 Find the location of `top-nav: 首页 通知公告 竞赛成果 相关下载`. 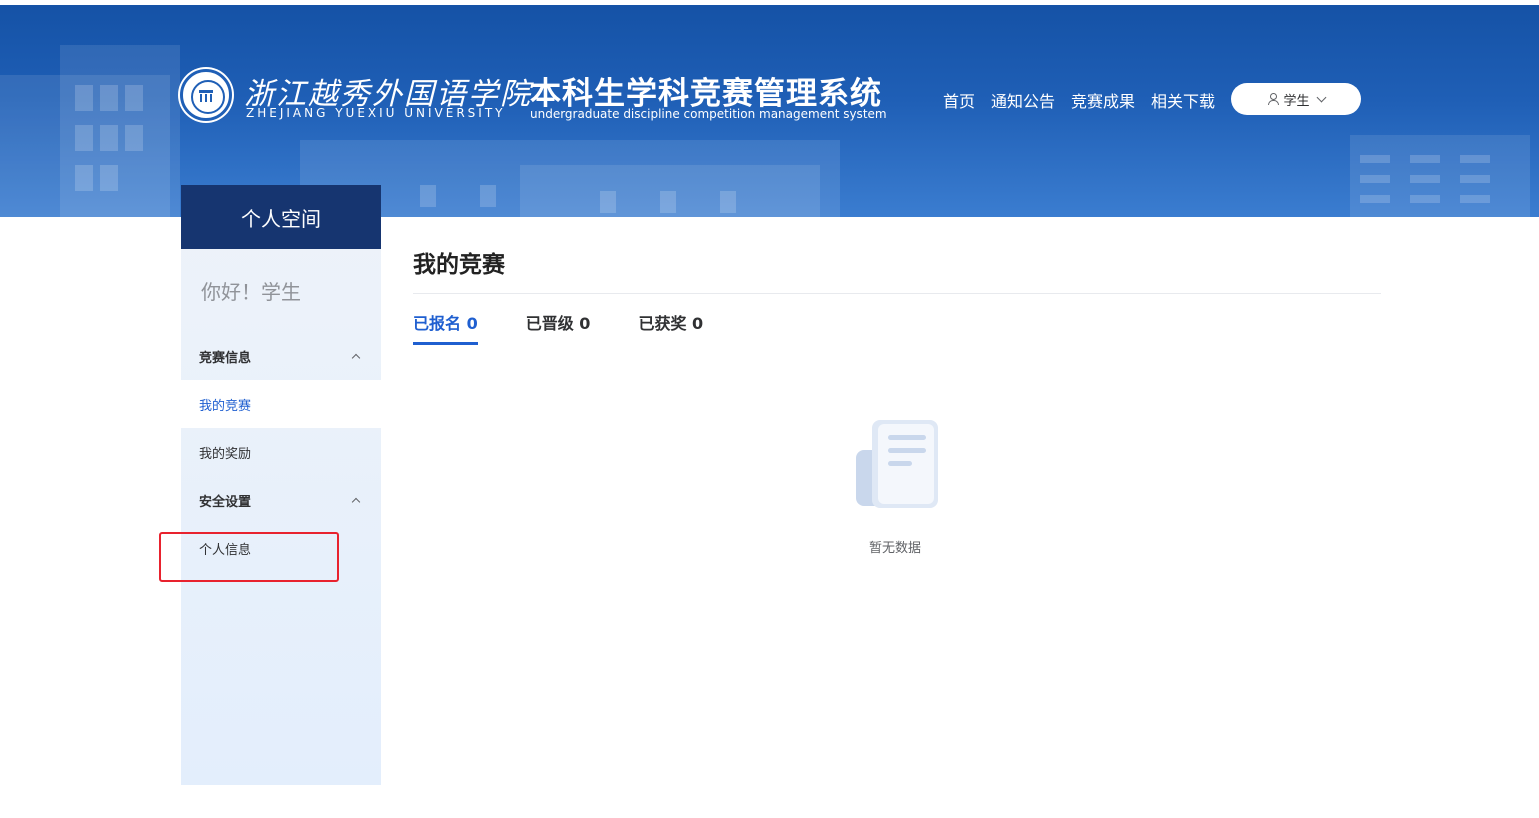

top-nav: 首页 通知公告 竞赛成果 相关下载 is located at coordinates (1079, 100).